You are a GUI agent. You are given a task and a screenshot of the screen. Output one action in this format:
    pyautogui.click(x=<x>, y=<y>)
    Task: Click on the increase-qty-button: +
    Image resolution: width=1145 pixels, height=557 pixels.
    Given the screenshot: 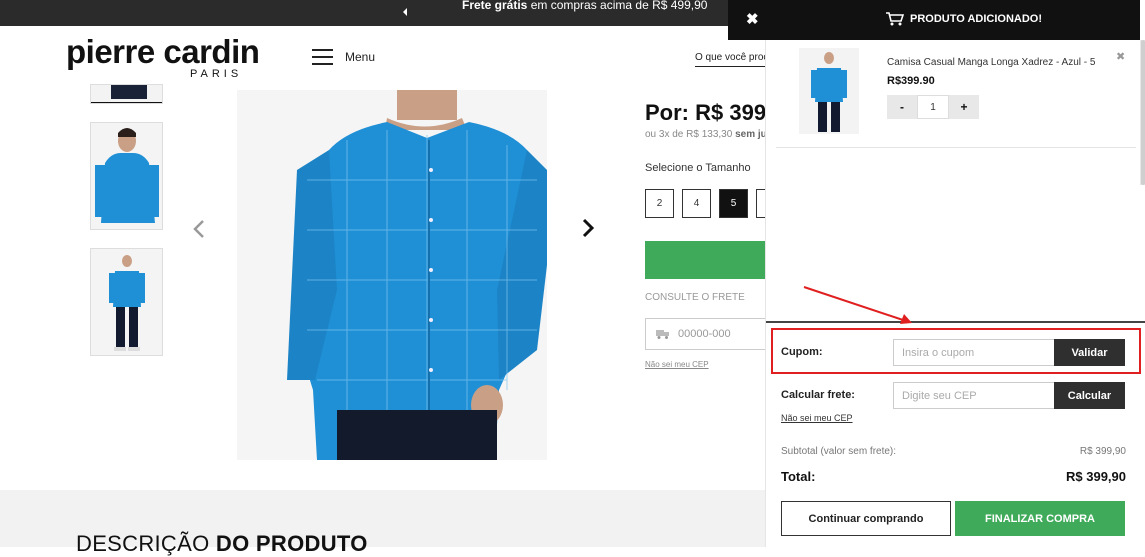 What is the action you would take?
    pyautogui.click(x=964, y=107)
    